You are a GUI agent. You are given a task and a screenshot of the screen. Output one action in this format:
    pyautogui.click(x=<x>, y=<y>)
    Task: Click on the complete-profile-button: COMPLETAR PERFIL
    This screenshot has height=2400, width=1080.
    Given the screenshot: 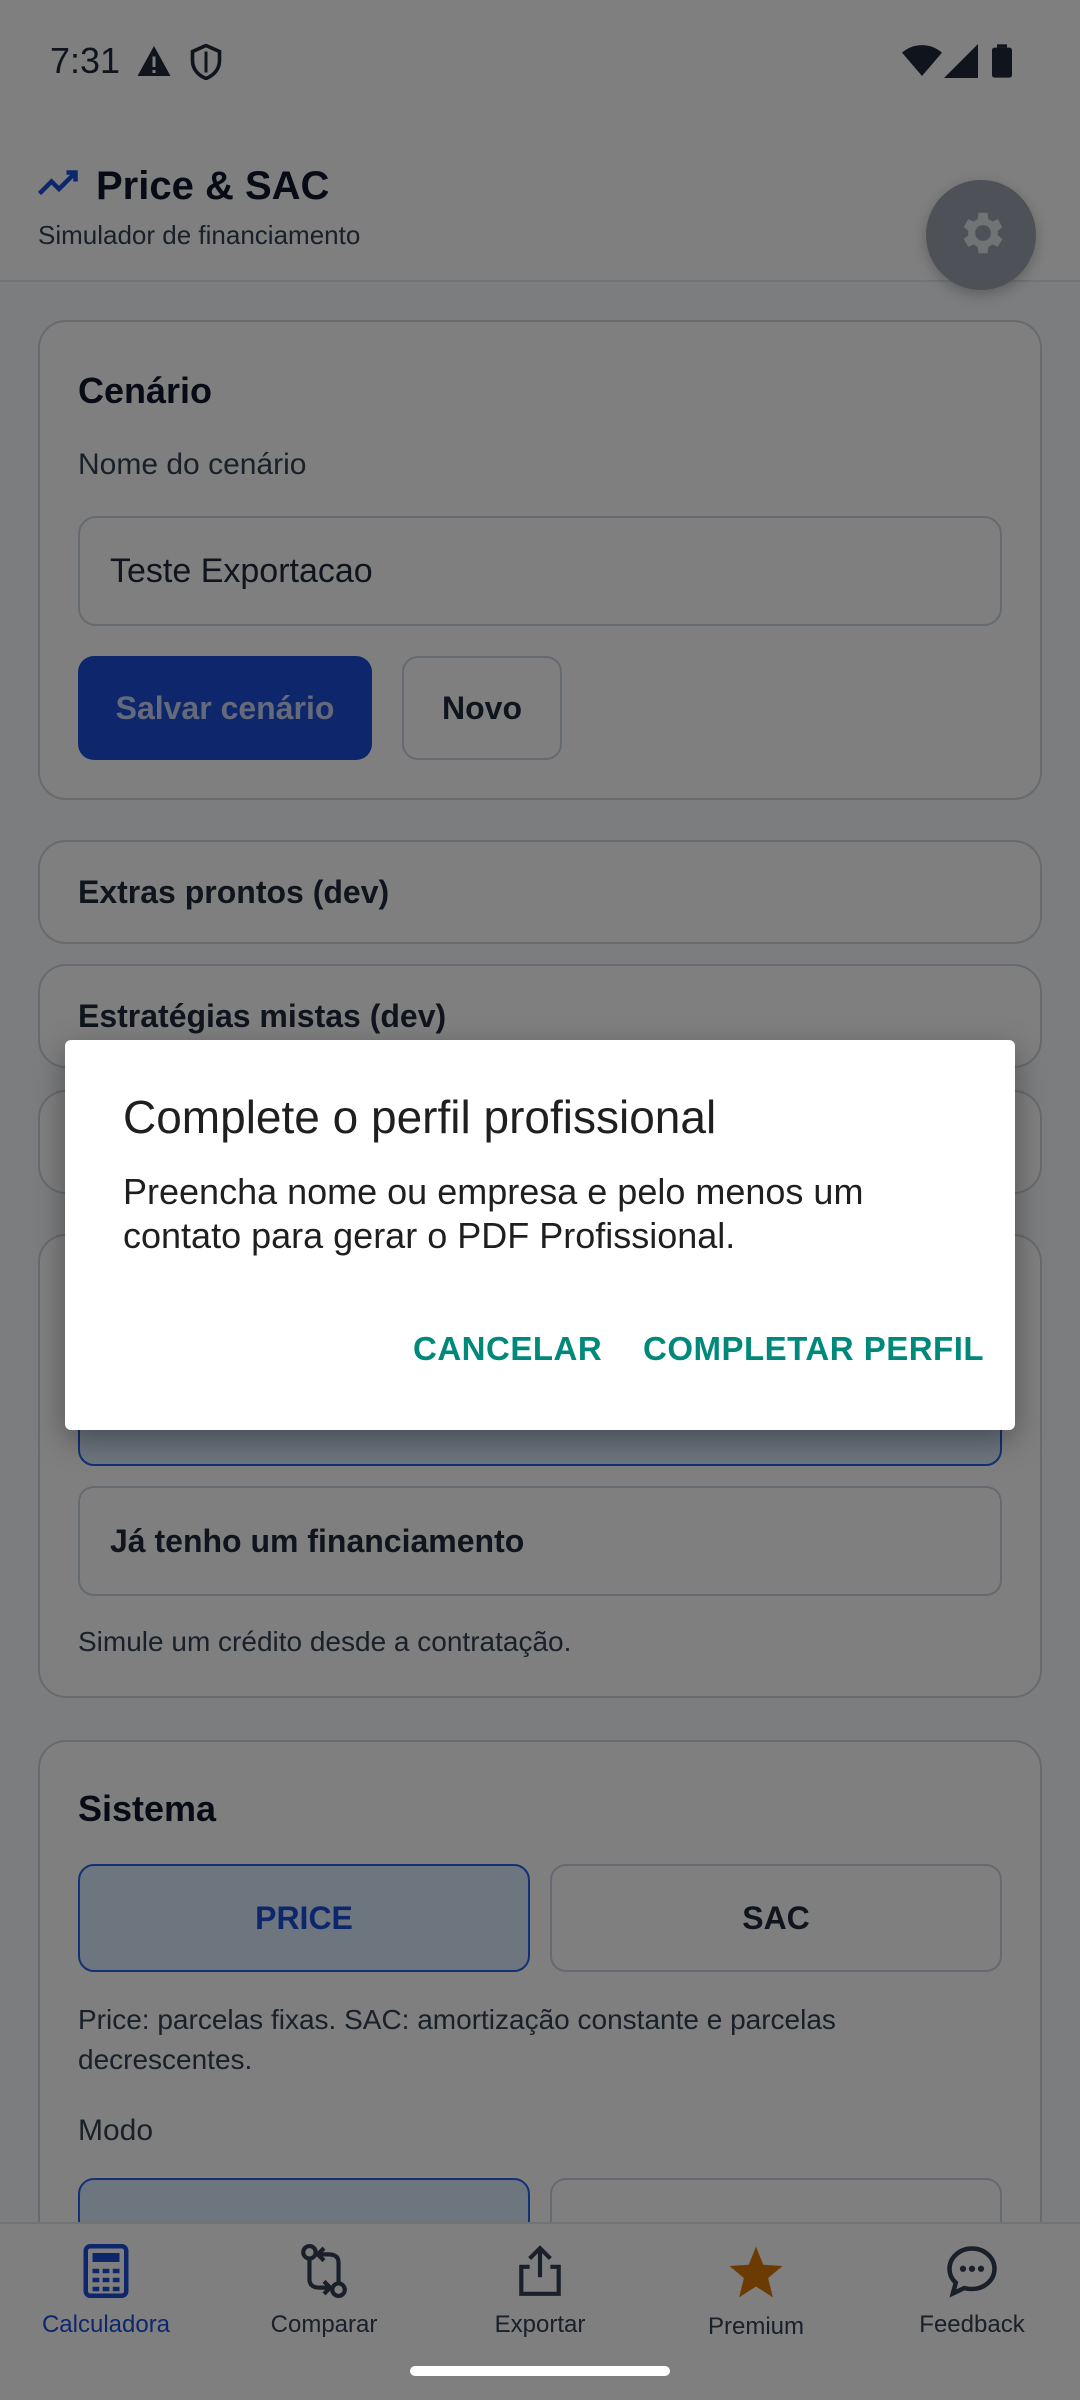 What is the action you would take?
    pyautogui.click(x=813, y=1349)
    